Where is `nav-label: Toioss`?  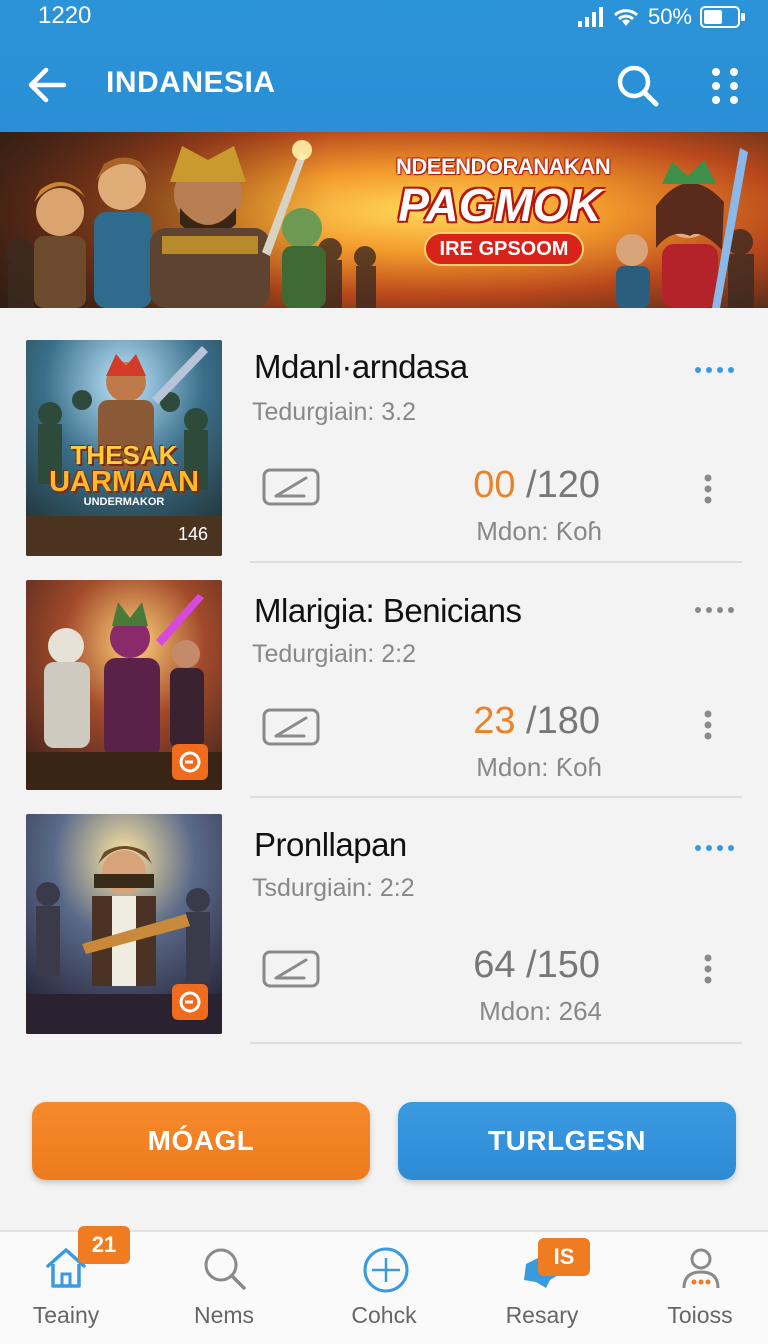 nav-label: Toioss is located at coordinates (700, 1315).